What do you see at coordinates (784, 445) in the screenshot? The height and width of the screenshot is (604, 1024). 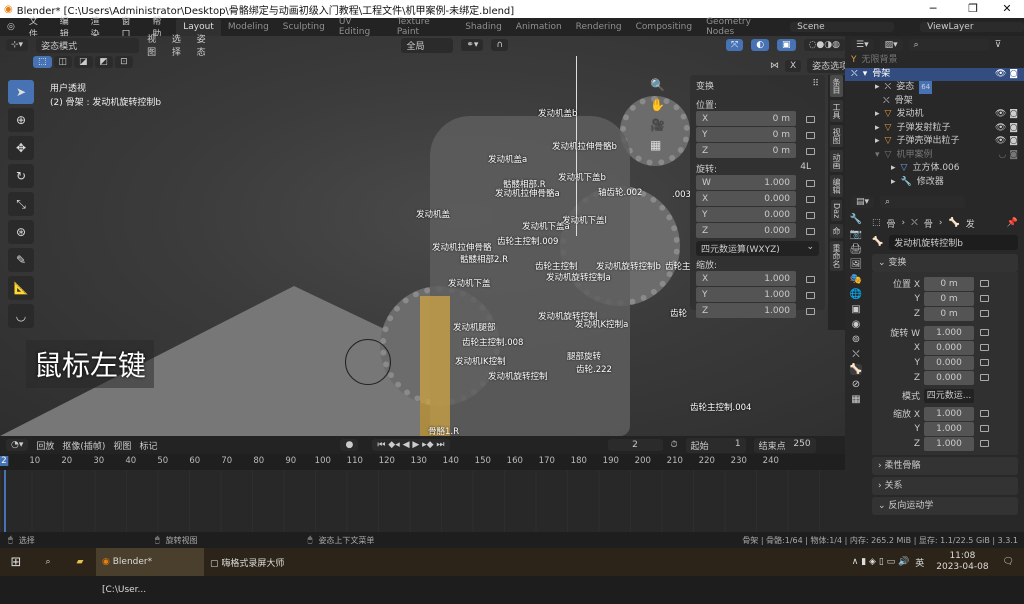 I see `end-frame-field: 结束点 250` at bounding box center [784, 445].